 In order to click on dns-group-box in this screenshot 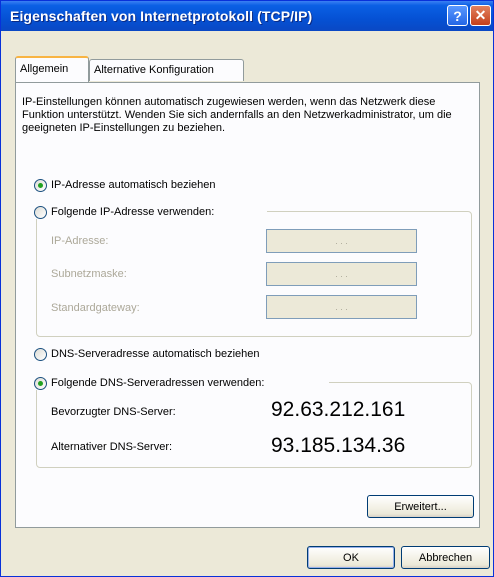, I will do `click(254, 425)`.